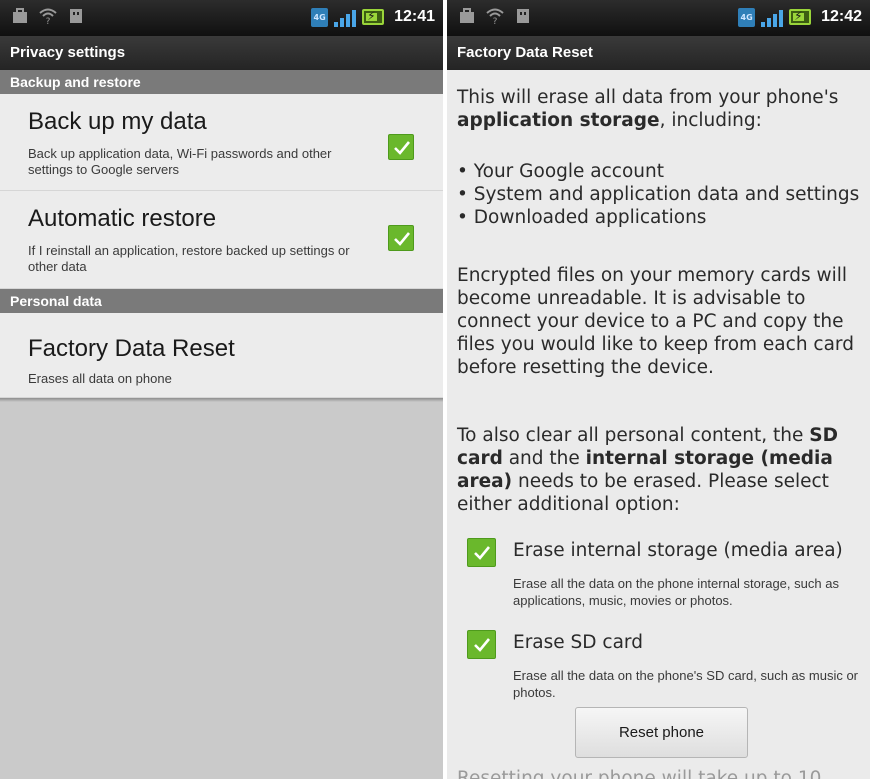  What do you see at coordinates (221, 82) in the screenshot?
I see `section-header-backup: Backup and restore` at bounding box center [221, 82].